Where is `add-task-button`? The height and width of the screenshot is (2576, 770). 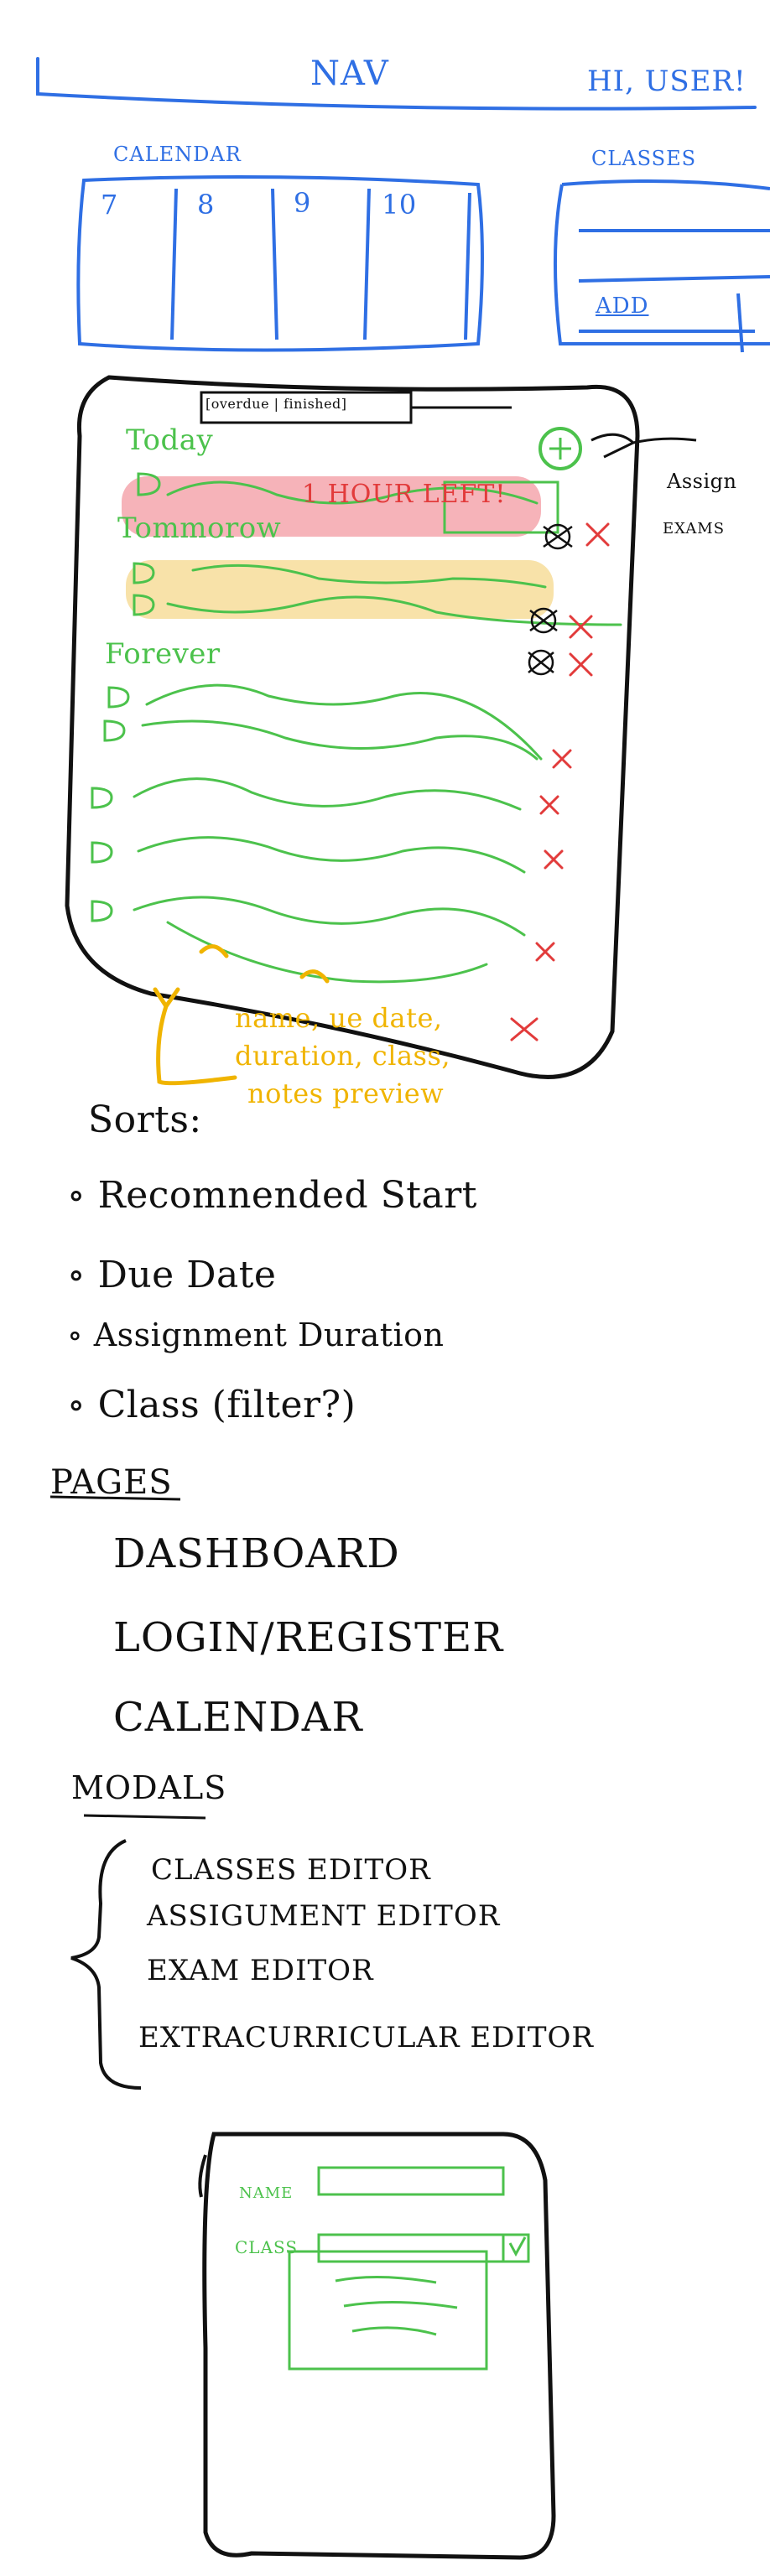
add-task-button is located at coordinates (560, 448).